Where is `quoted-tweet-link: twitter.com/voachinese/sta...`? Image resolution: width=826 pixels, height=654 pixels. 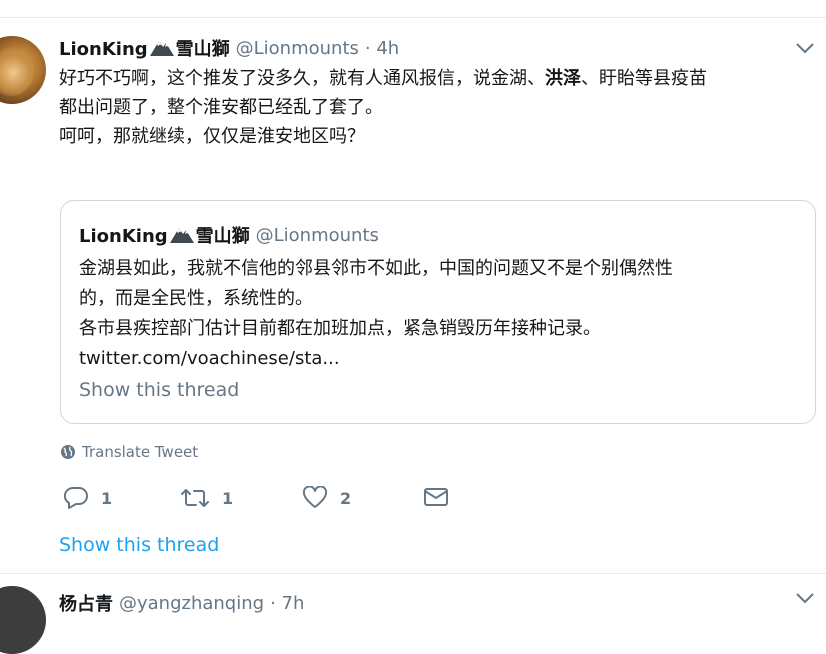 quoted-tweet-link: twitter.com/voachinese/sta... is located at coordinates (209, 359).